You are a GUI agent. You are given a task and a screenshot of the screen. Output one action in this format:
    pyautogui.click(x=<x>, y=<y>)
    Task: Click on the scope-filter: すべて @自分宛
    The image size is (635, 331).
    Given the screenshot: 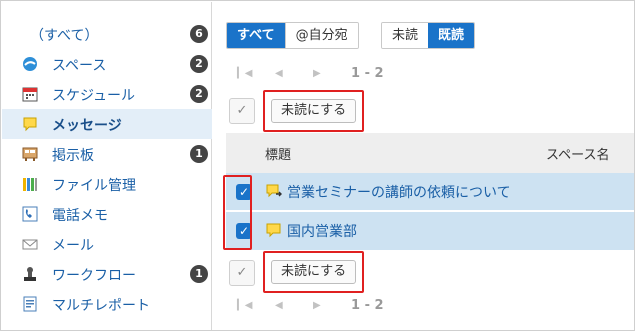 What is the action you would take?
    pyautogui.click(x=292, y=35)
    